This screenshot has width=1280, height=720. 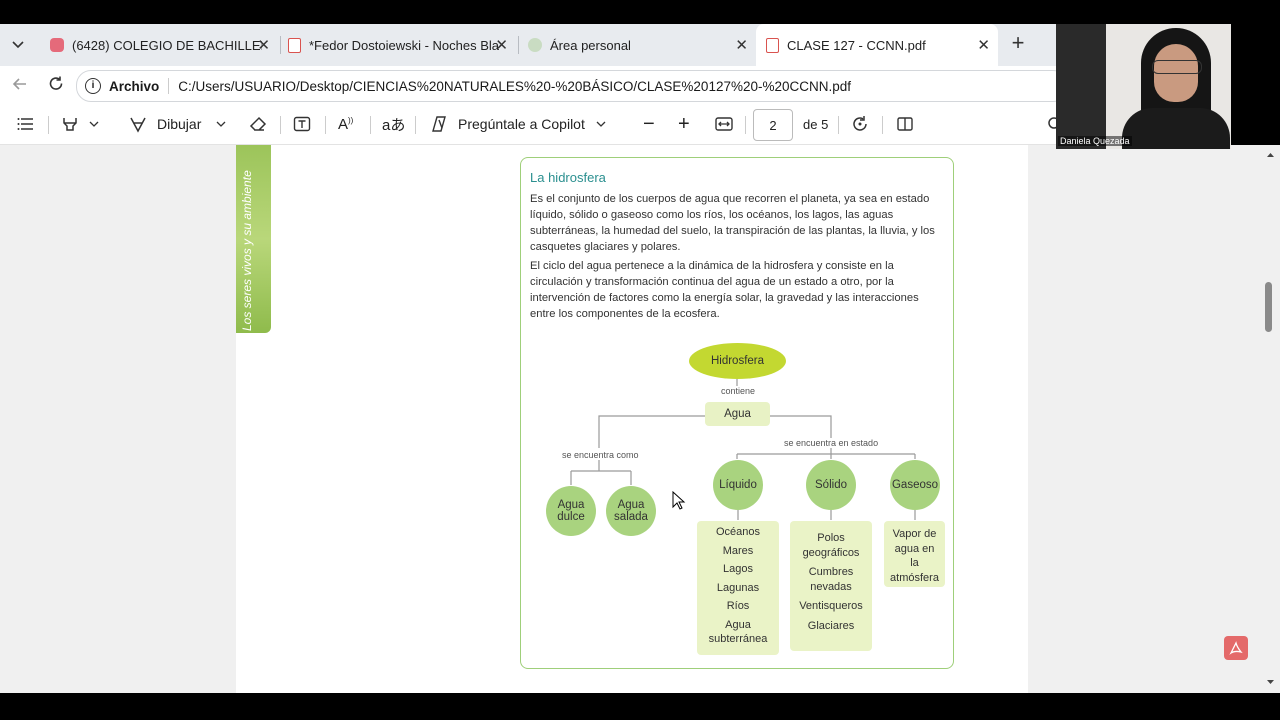 I want to click on chapter-side-strip: Los seres vivos y su ambiente, so click(x=253, y=239).